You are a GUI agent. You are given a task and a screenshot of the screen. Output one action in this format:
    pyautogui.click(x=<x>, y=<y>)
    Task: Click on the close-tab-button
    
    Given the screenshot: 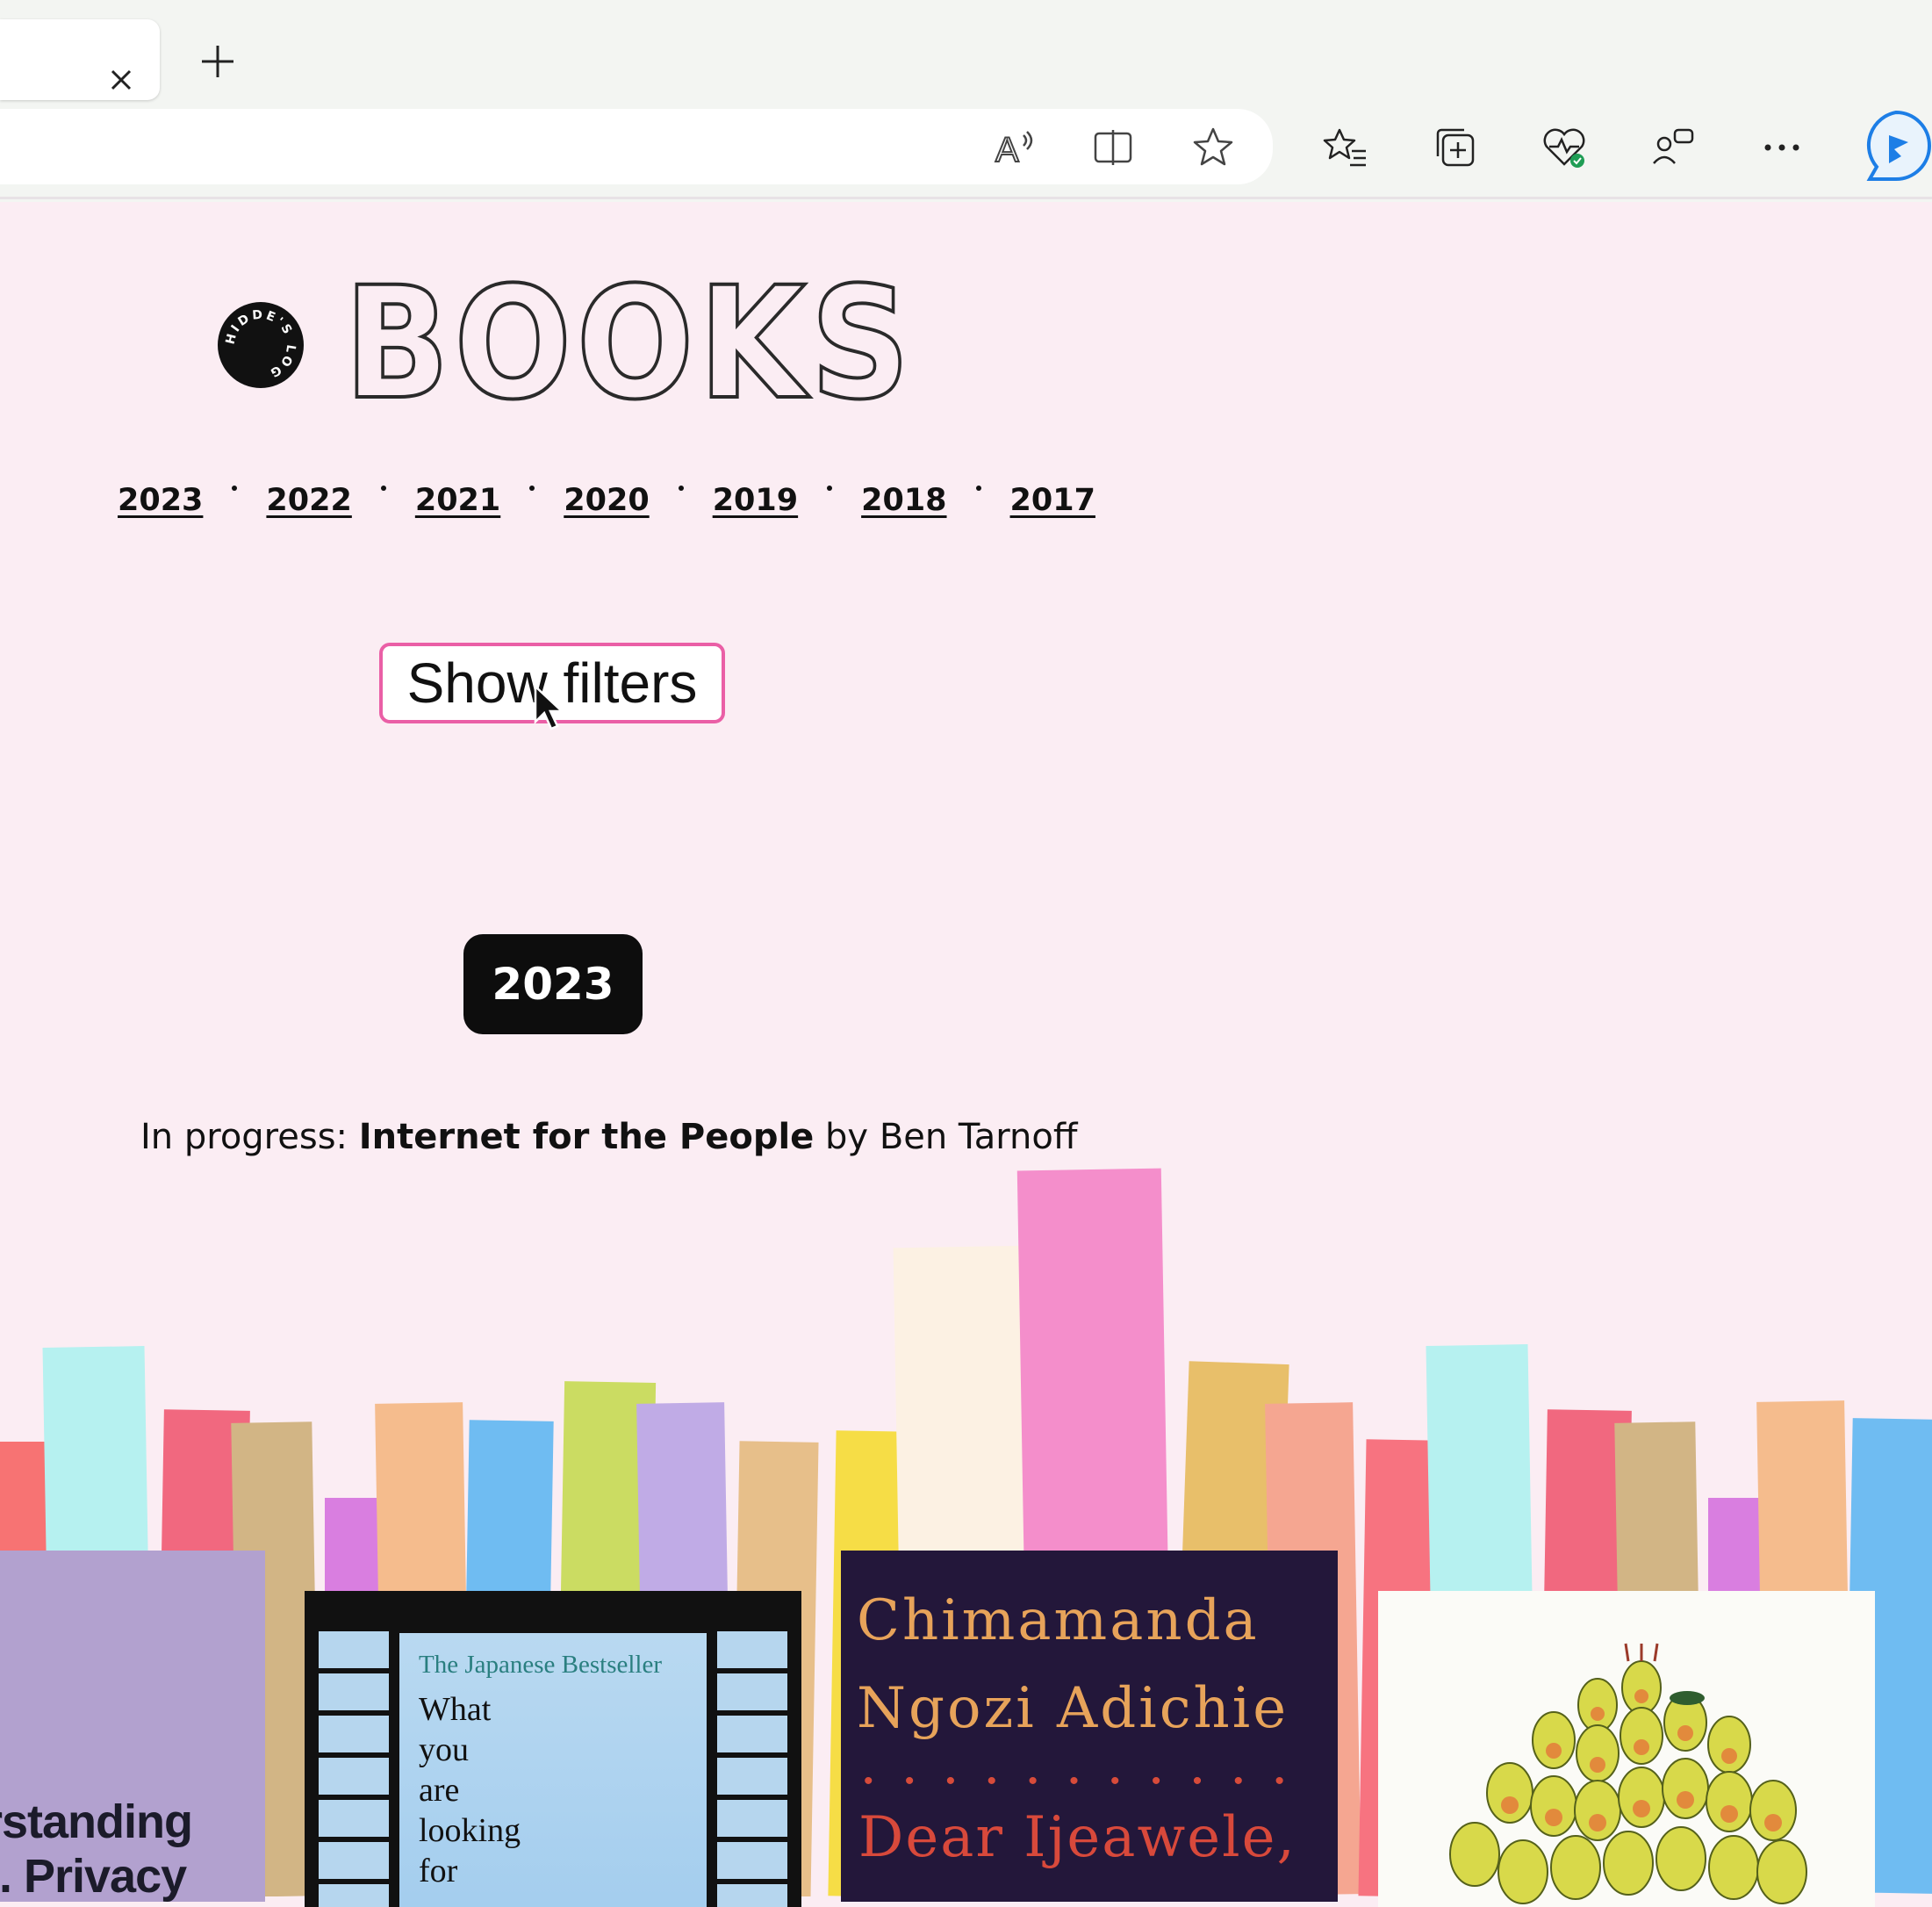 What is the action you would take?
    pyautogui.click(x=121, y=79)
    